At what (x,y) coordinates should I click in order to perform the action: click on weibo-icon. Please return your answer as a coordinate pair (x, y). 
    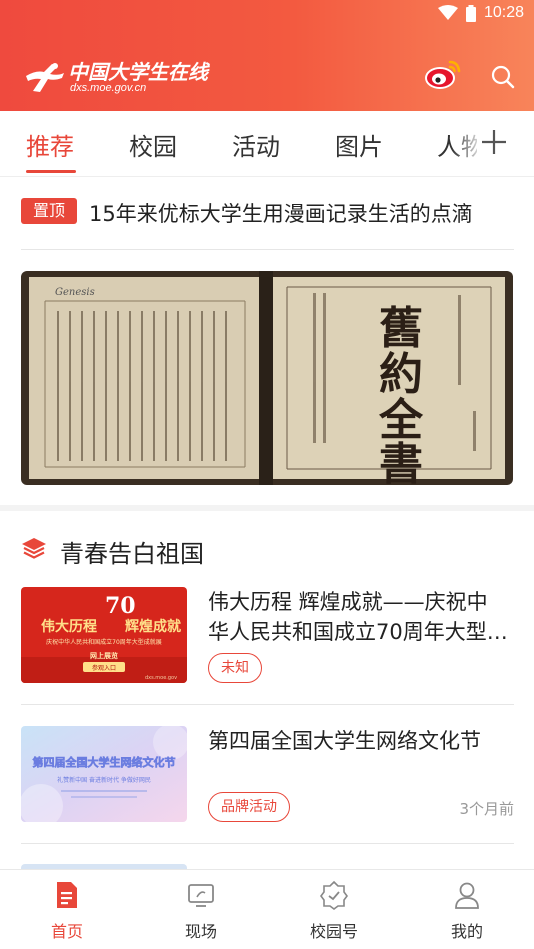
    Looking at the image, I should click on (443, 74).